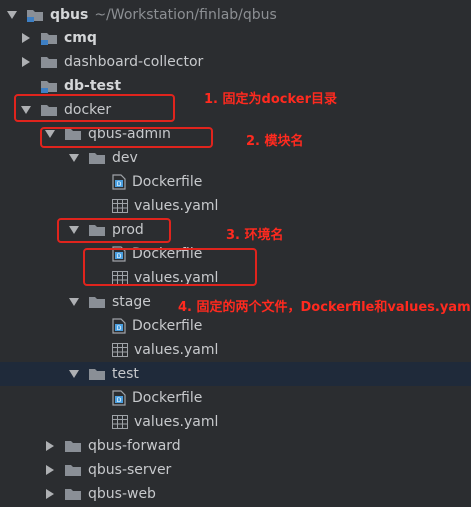  I want to click on folder-name: qbus-web, so click(122, 494).